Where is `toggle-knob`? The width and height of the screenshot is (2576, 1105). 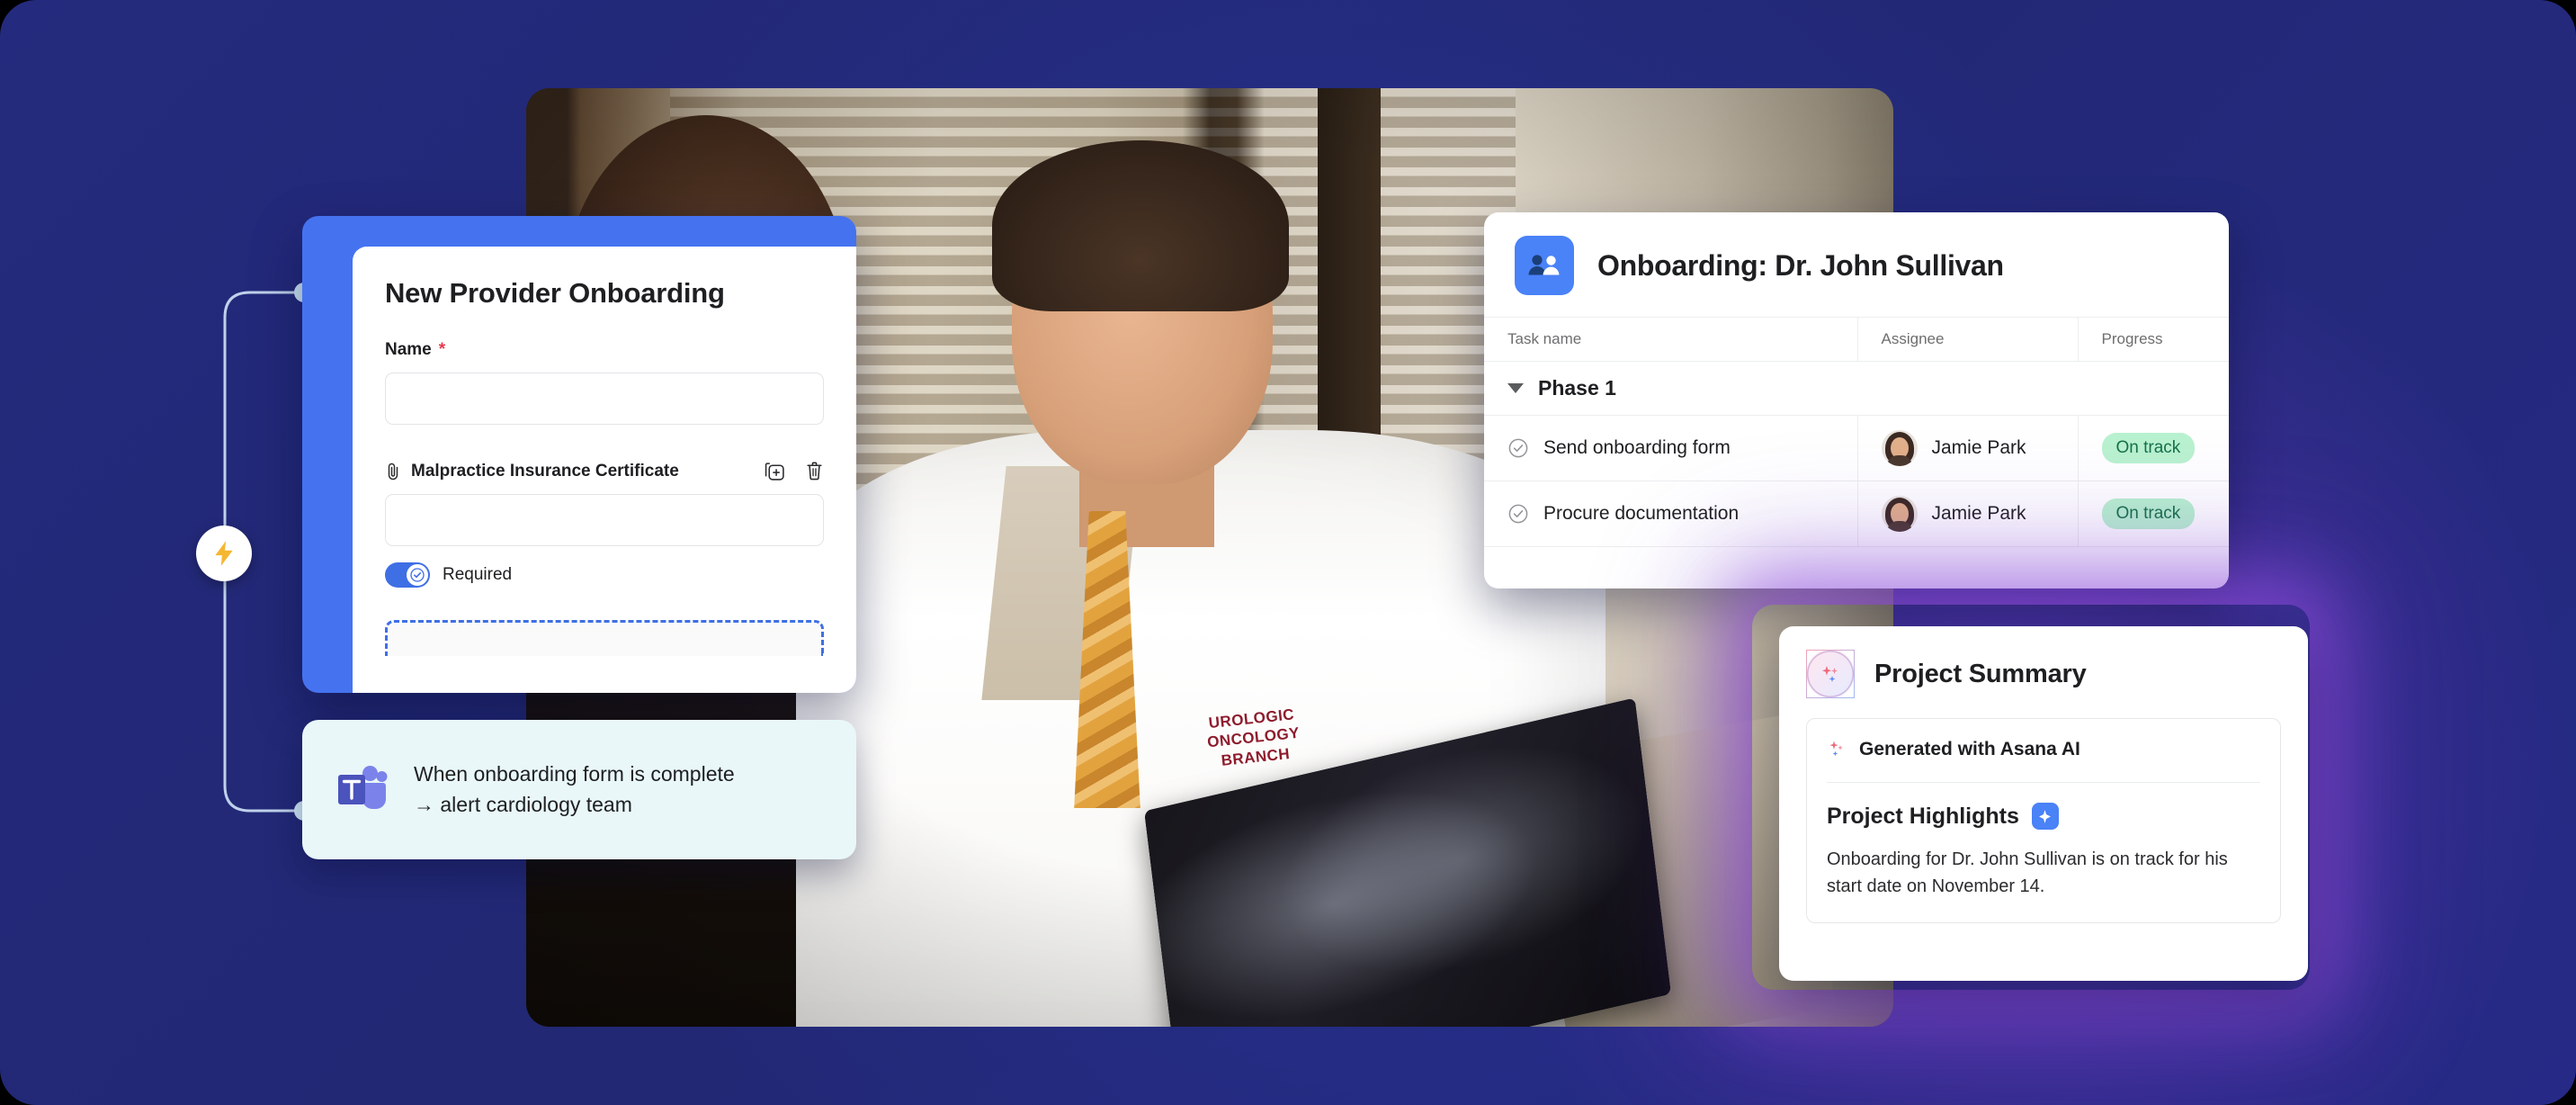
toggle-knob is located at coordinates (417, 575).